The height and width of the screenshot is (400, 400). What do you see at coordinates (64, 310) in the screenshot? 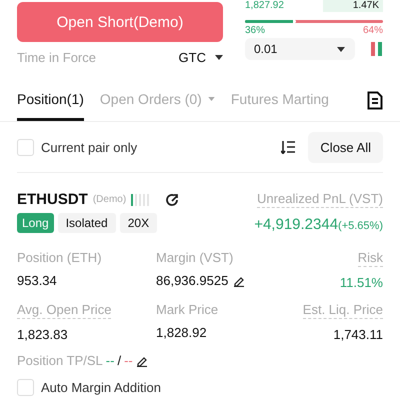
I see `field-label: Avg. Open Price` at bounding box center [64, 310].